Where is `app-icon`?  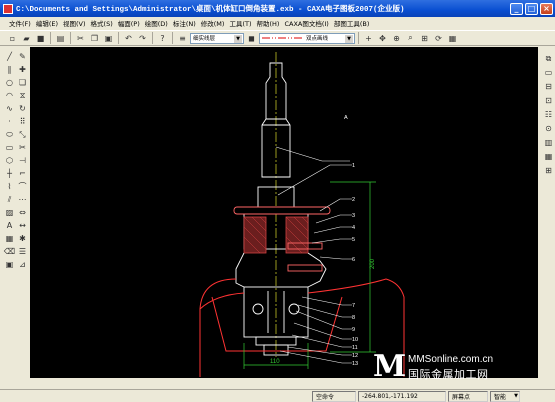 app-icon is located at coordinates (8, 8).